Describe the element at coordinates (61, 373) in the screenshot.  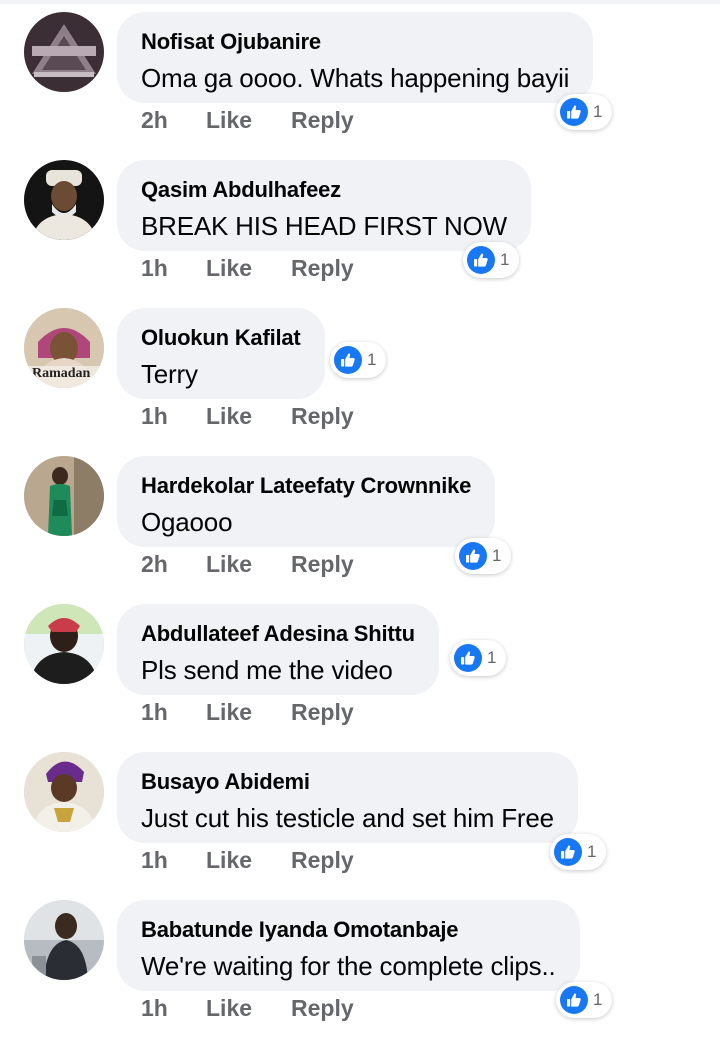
I see `avatar-caption: Ramadan` at that location.